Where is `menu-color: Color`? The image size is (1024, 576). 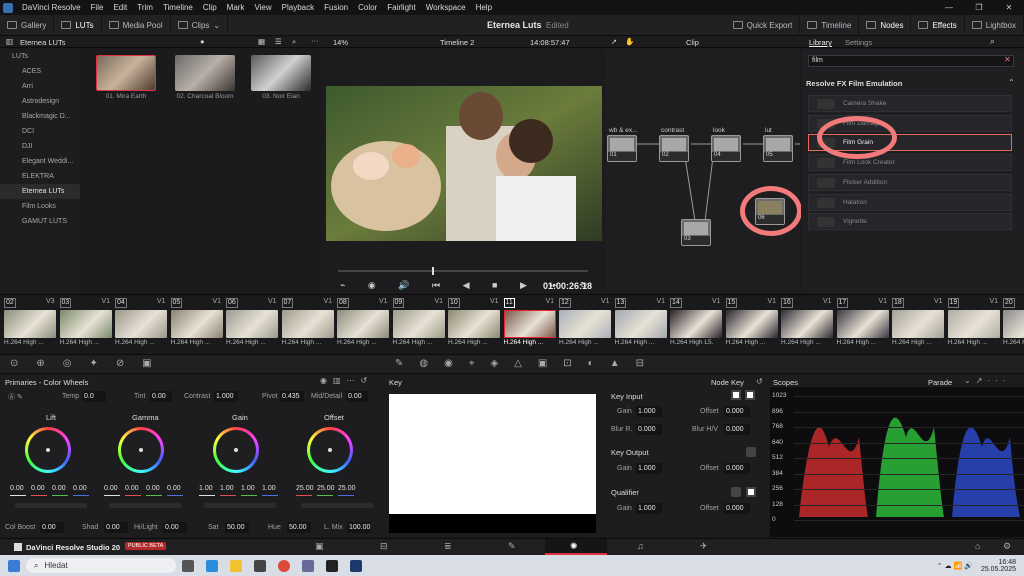 menu-color: Color is located at coordinates (367, 7).